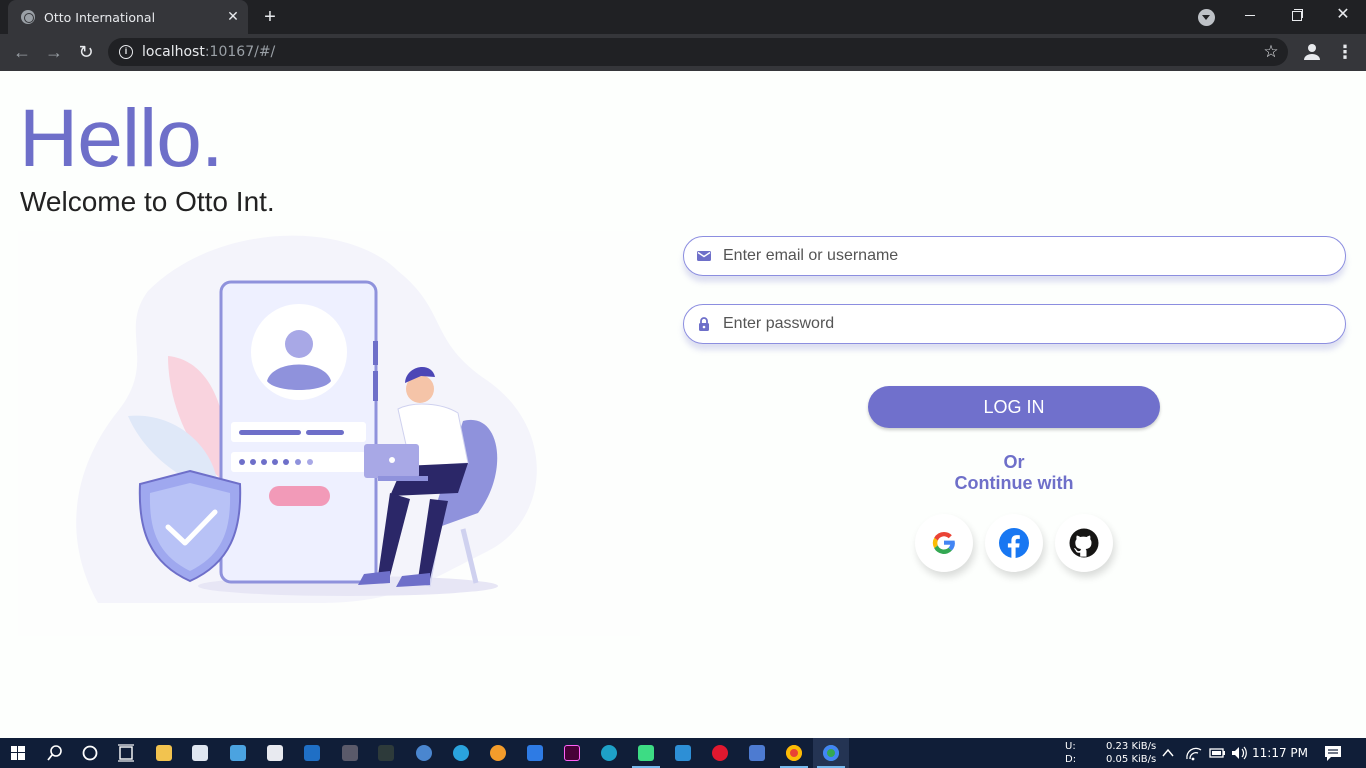 Image resolution: width=1366 pixels, height=768 pixels. What do you see at coordinates (1014, 407) in the screenshot?
I see `login-button: LOG IN` at bounding box center [1014, 407].